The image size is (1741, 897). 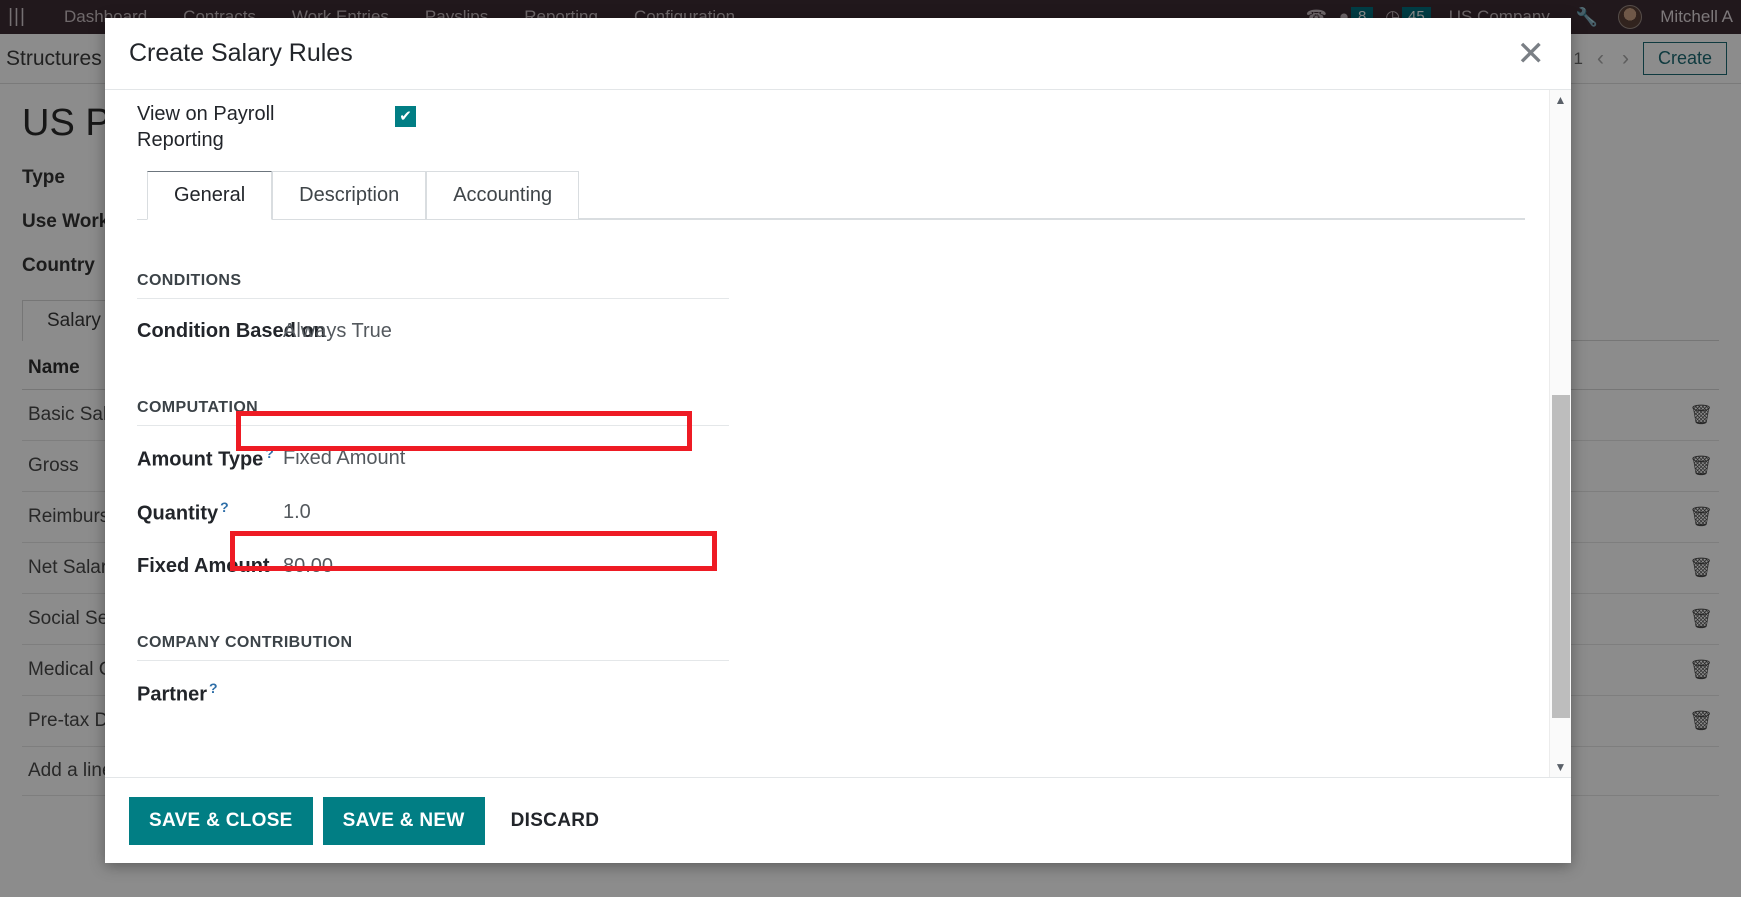 What do you see at coordinates (231, 330) in the screenshot?
I see `field-label-condition-based-on: Condition Based on` at bounding box center [231, 330].